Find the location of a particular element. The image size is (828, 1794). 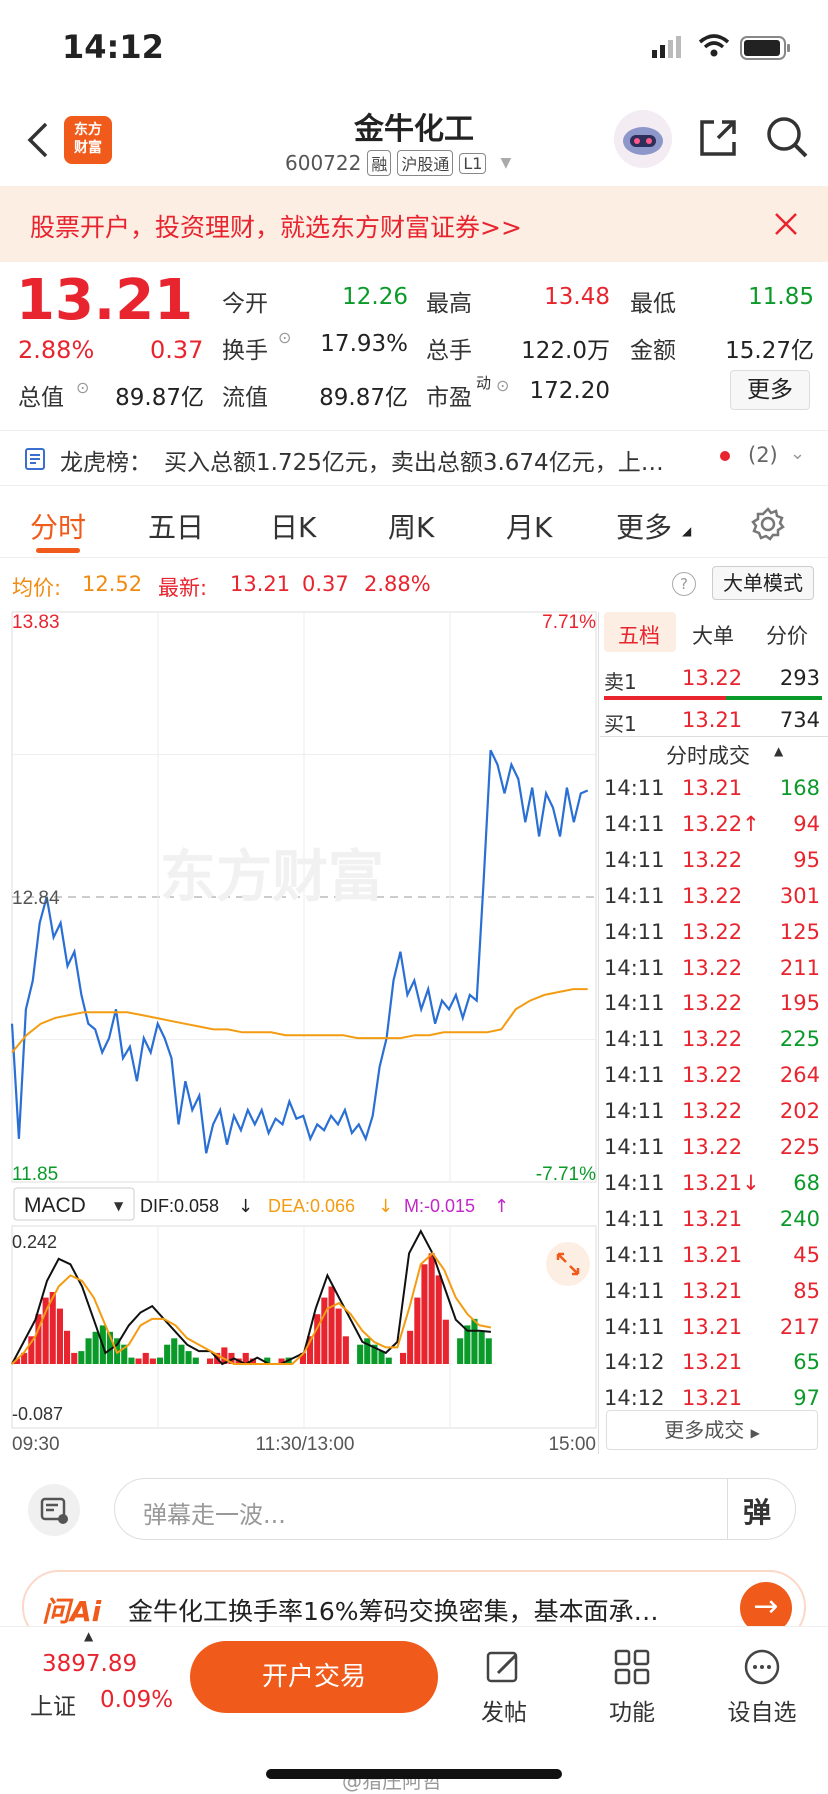

tab-price-dist: 分价 is located at coordinates (787, 635).